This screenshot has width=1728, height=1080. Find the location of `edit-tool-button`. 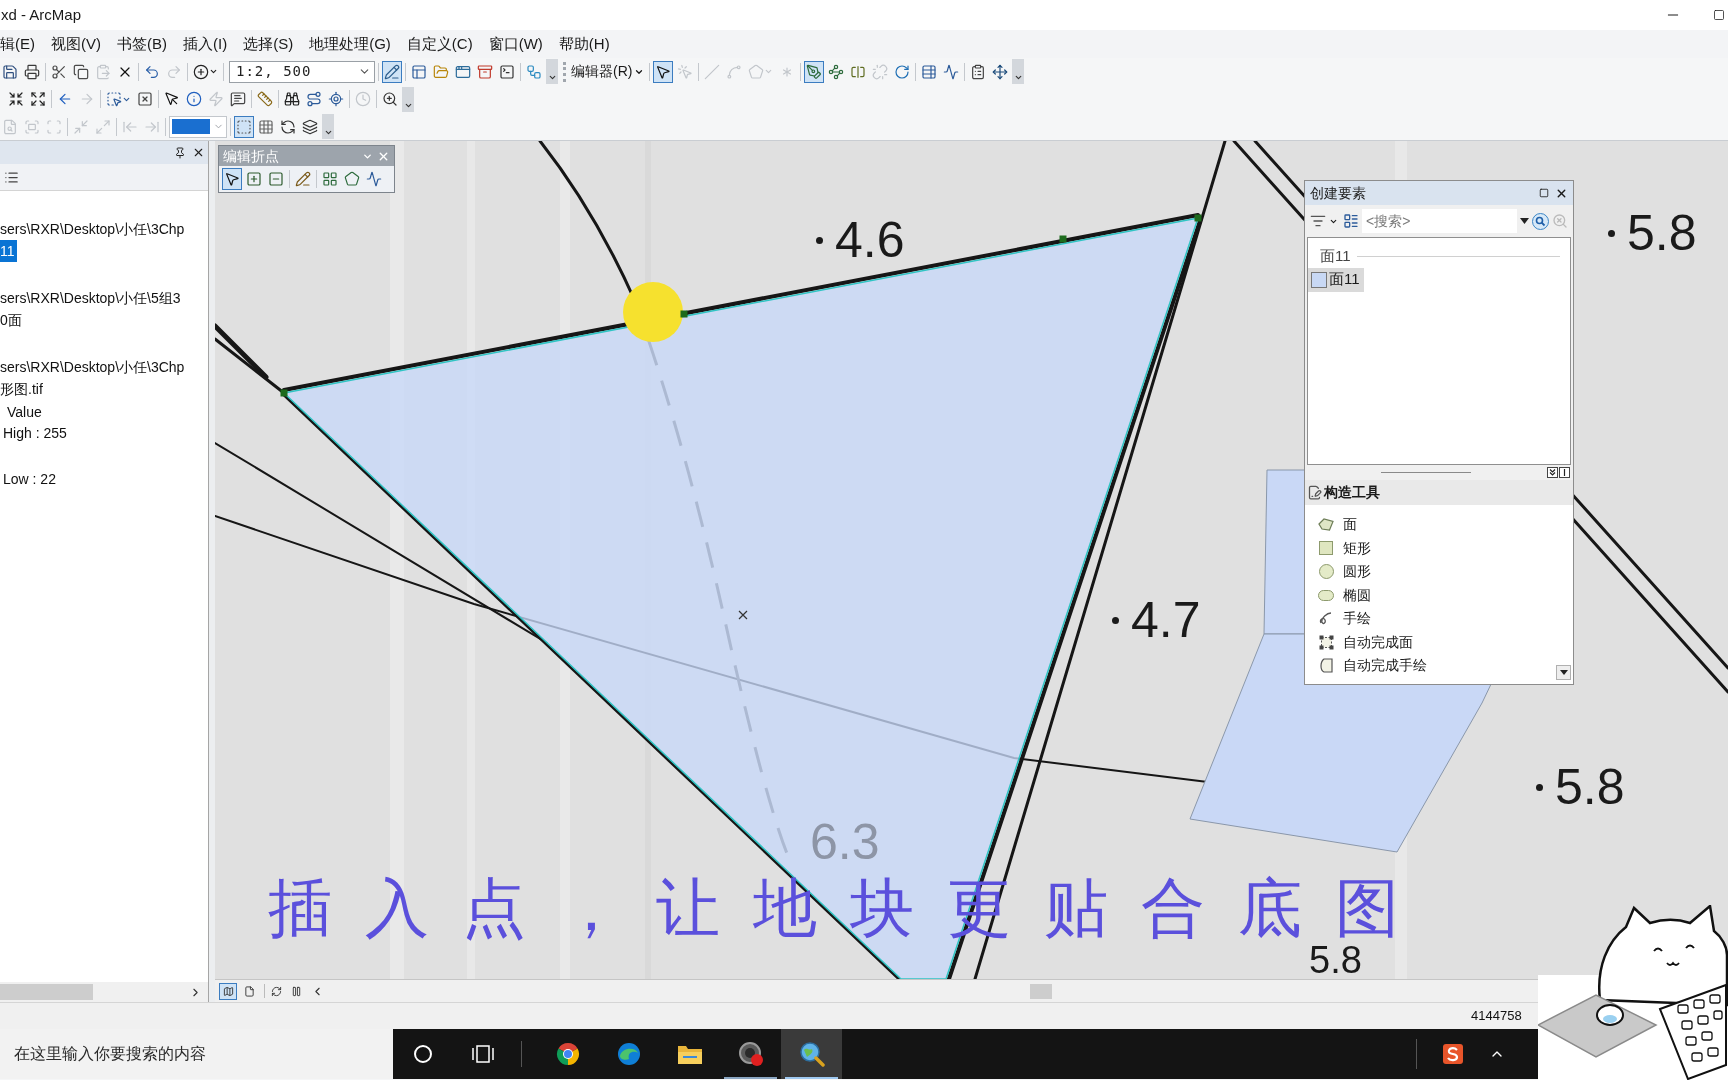

edit-tool-button is located at coordinates (663, 71).